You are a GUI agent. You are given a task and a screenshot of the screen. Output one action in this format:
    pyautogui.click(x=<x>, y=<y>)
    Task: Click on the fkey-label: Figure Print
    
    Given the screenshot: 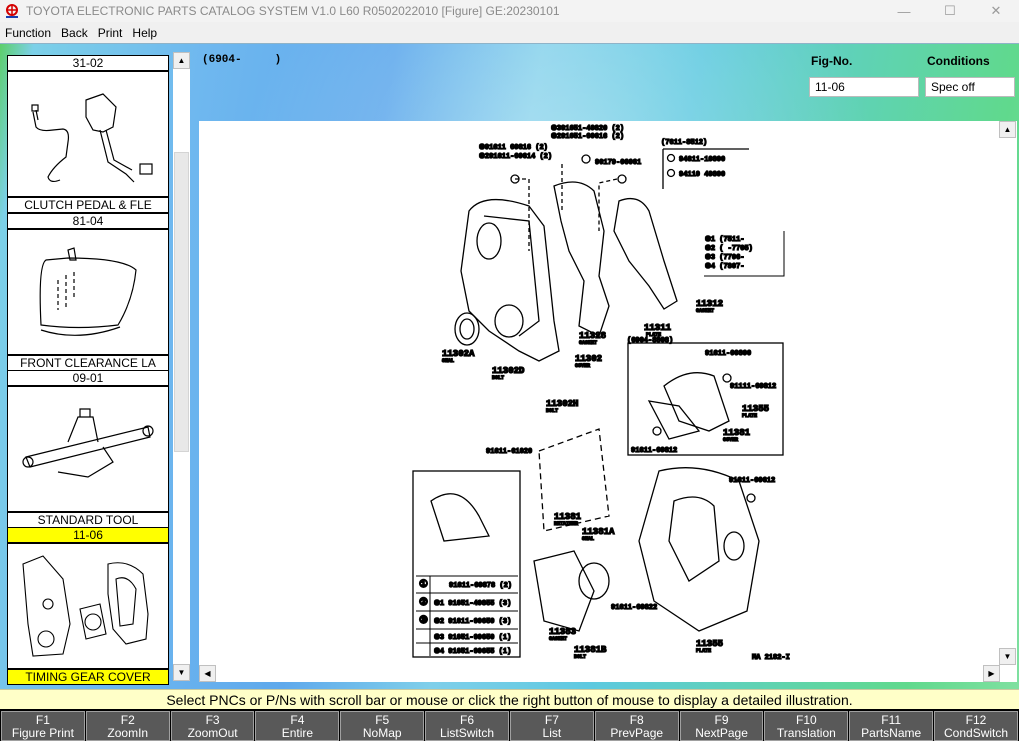 What is the action you would take?
    pyautogui.click(x=42, y=733)
    